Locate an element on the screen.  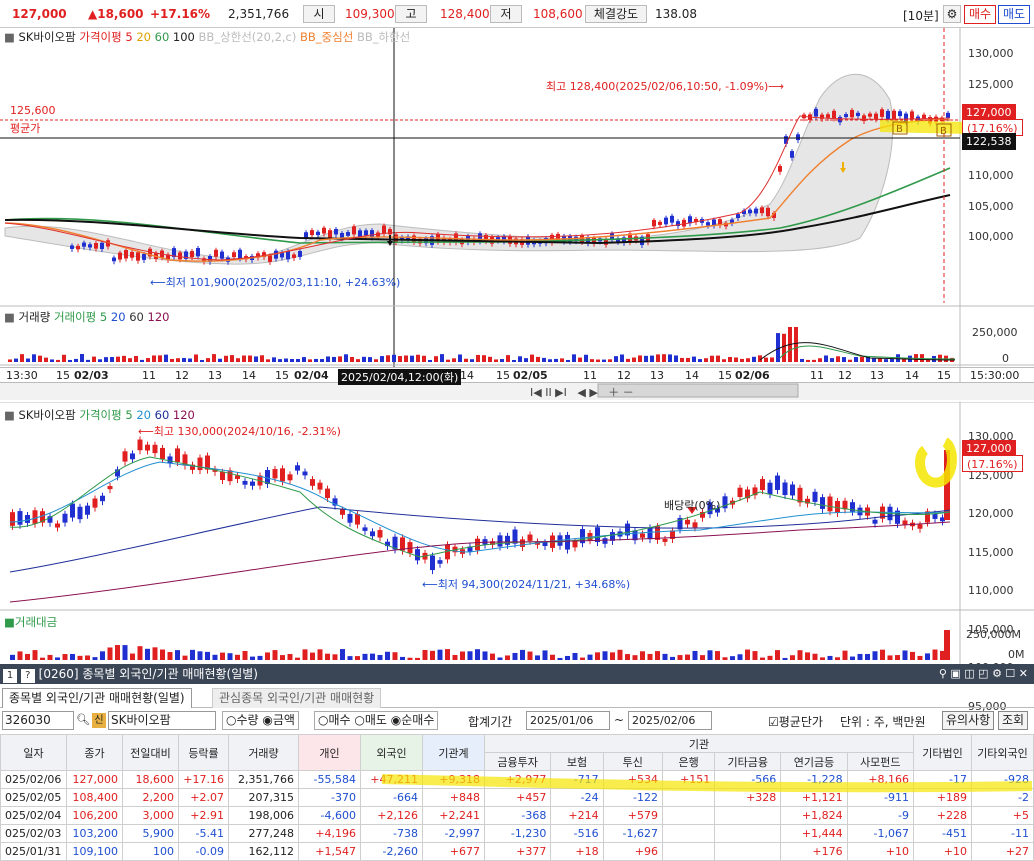
time-tick-label: 2025/02/04,12:00(화) is located at coordinates (400, 377).